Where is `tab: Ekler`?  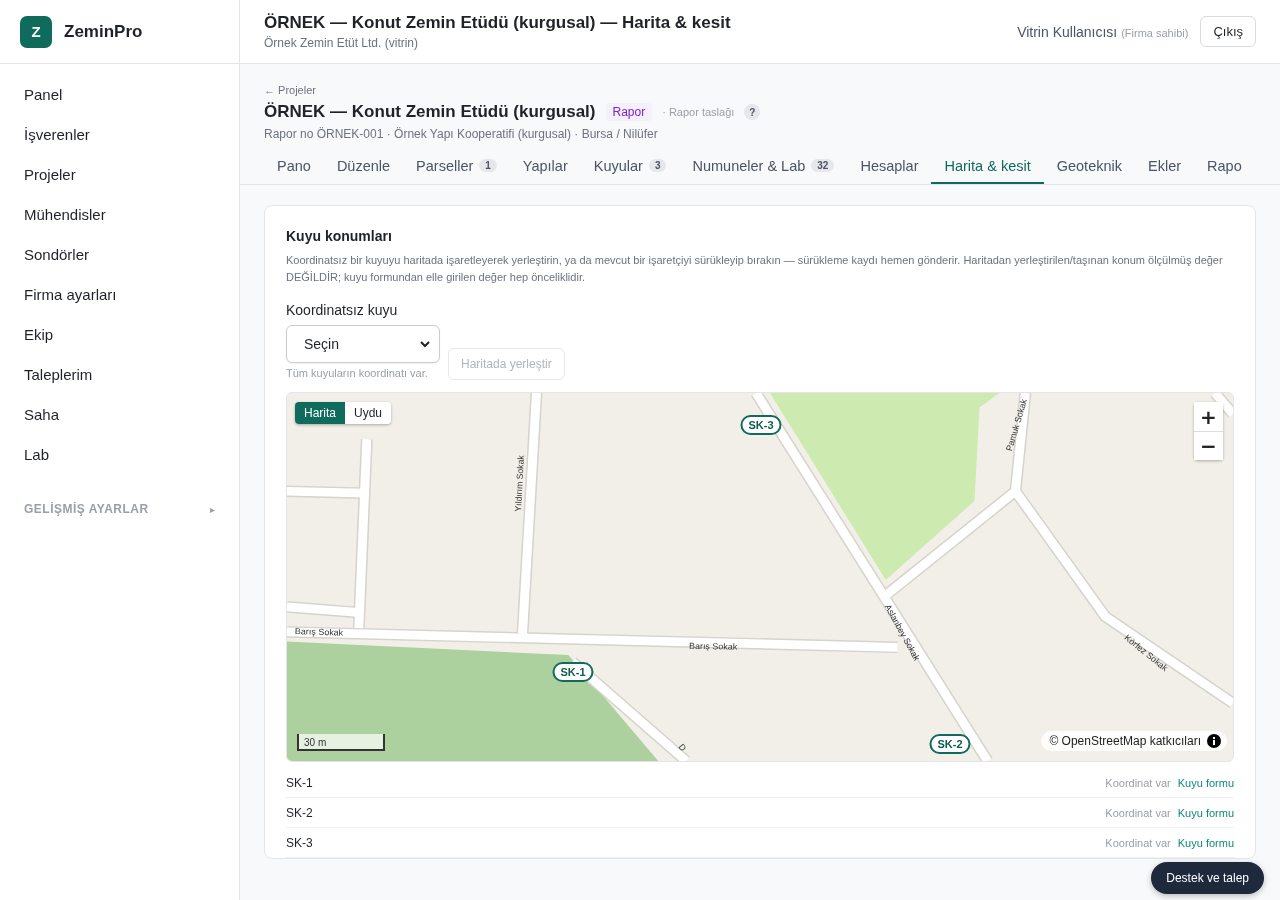
tab: Ekler is located at coordinates (1165, 166).